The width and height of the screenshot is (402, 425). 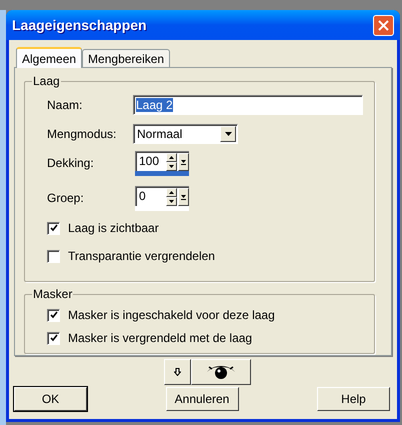 What do you see at coordinates (159, 134) in the screenshot?
I see `dropdown-value: Normaal` at bounding box center [159, 134].